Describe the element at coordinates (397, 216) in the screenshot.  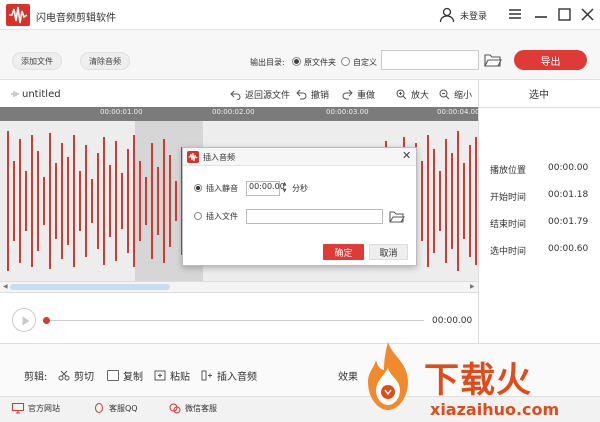
I see `dialog-folder-icon` at that location.